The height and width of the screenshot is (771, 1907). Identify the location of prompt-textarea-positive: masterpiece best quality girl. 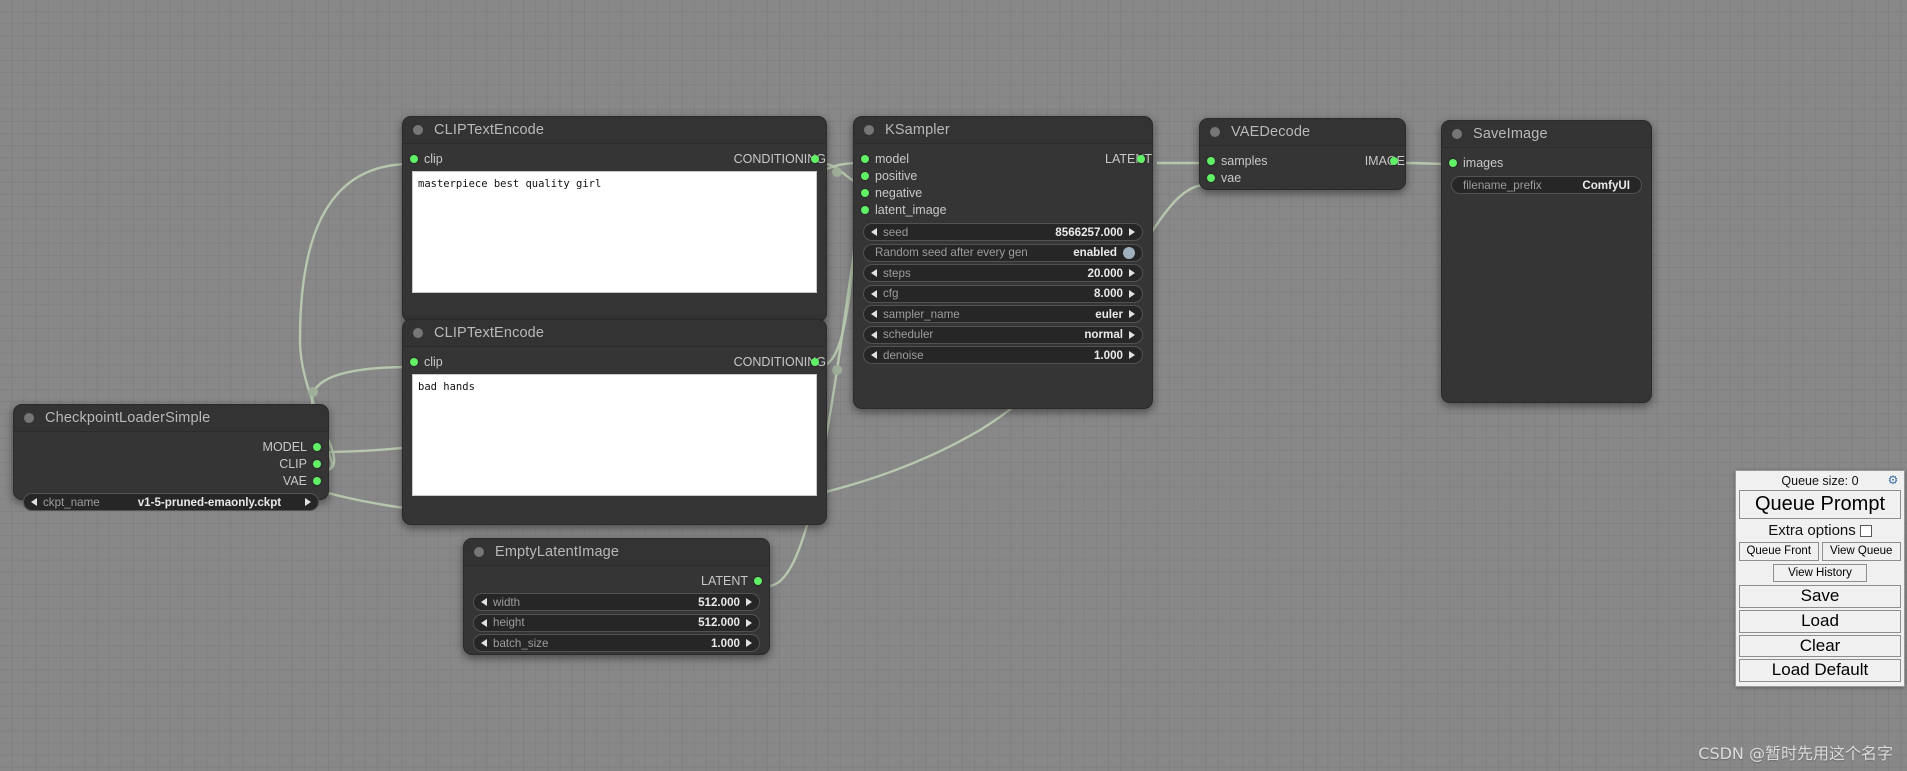
(614, 232).